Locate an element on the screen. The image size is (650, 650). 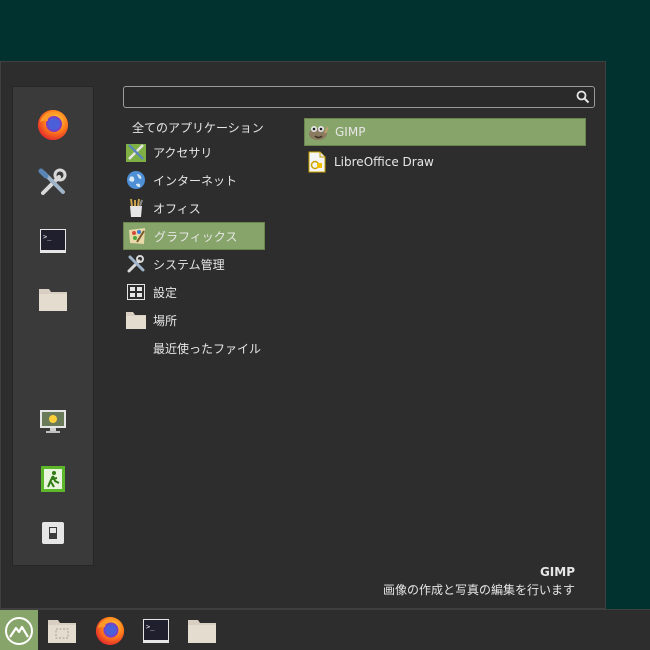
category-label: 場所 is located at coordinates (165, 320).